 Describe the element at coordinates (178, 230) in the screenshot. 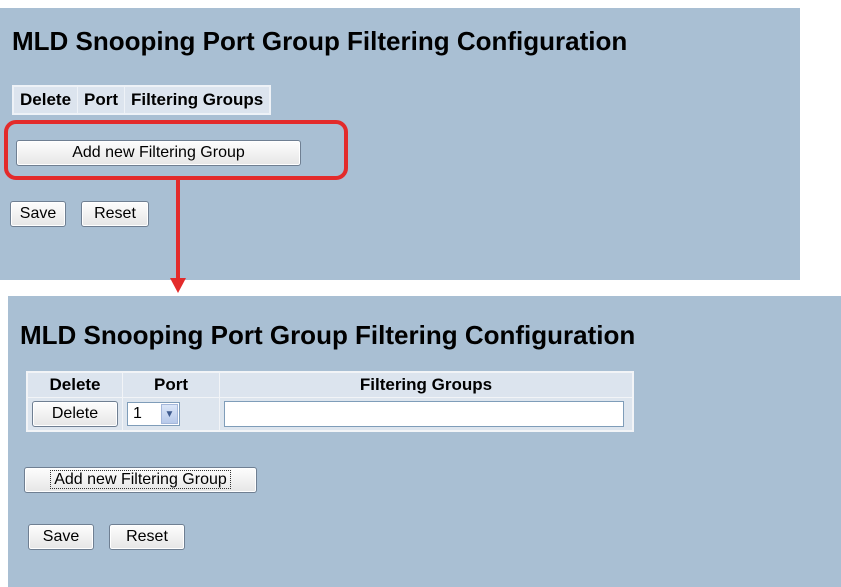

I see `arrow-line` at that location.